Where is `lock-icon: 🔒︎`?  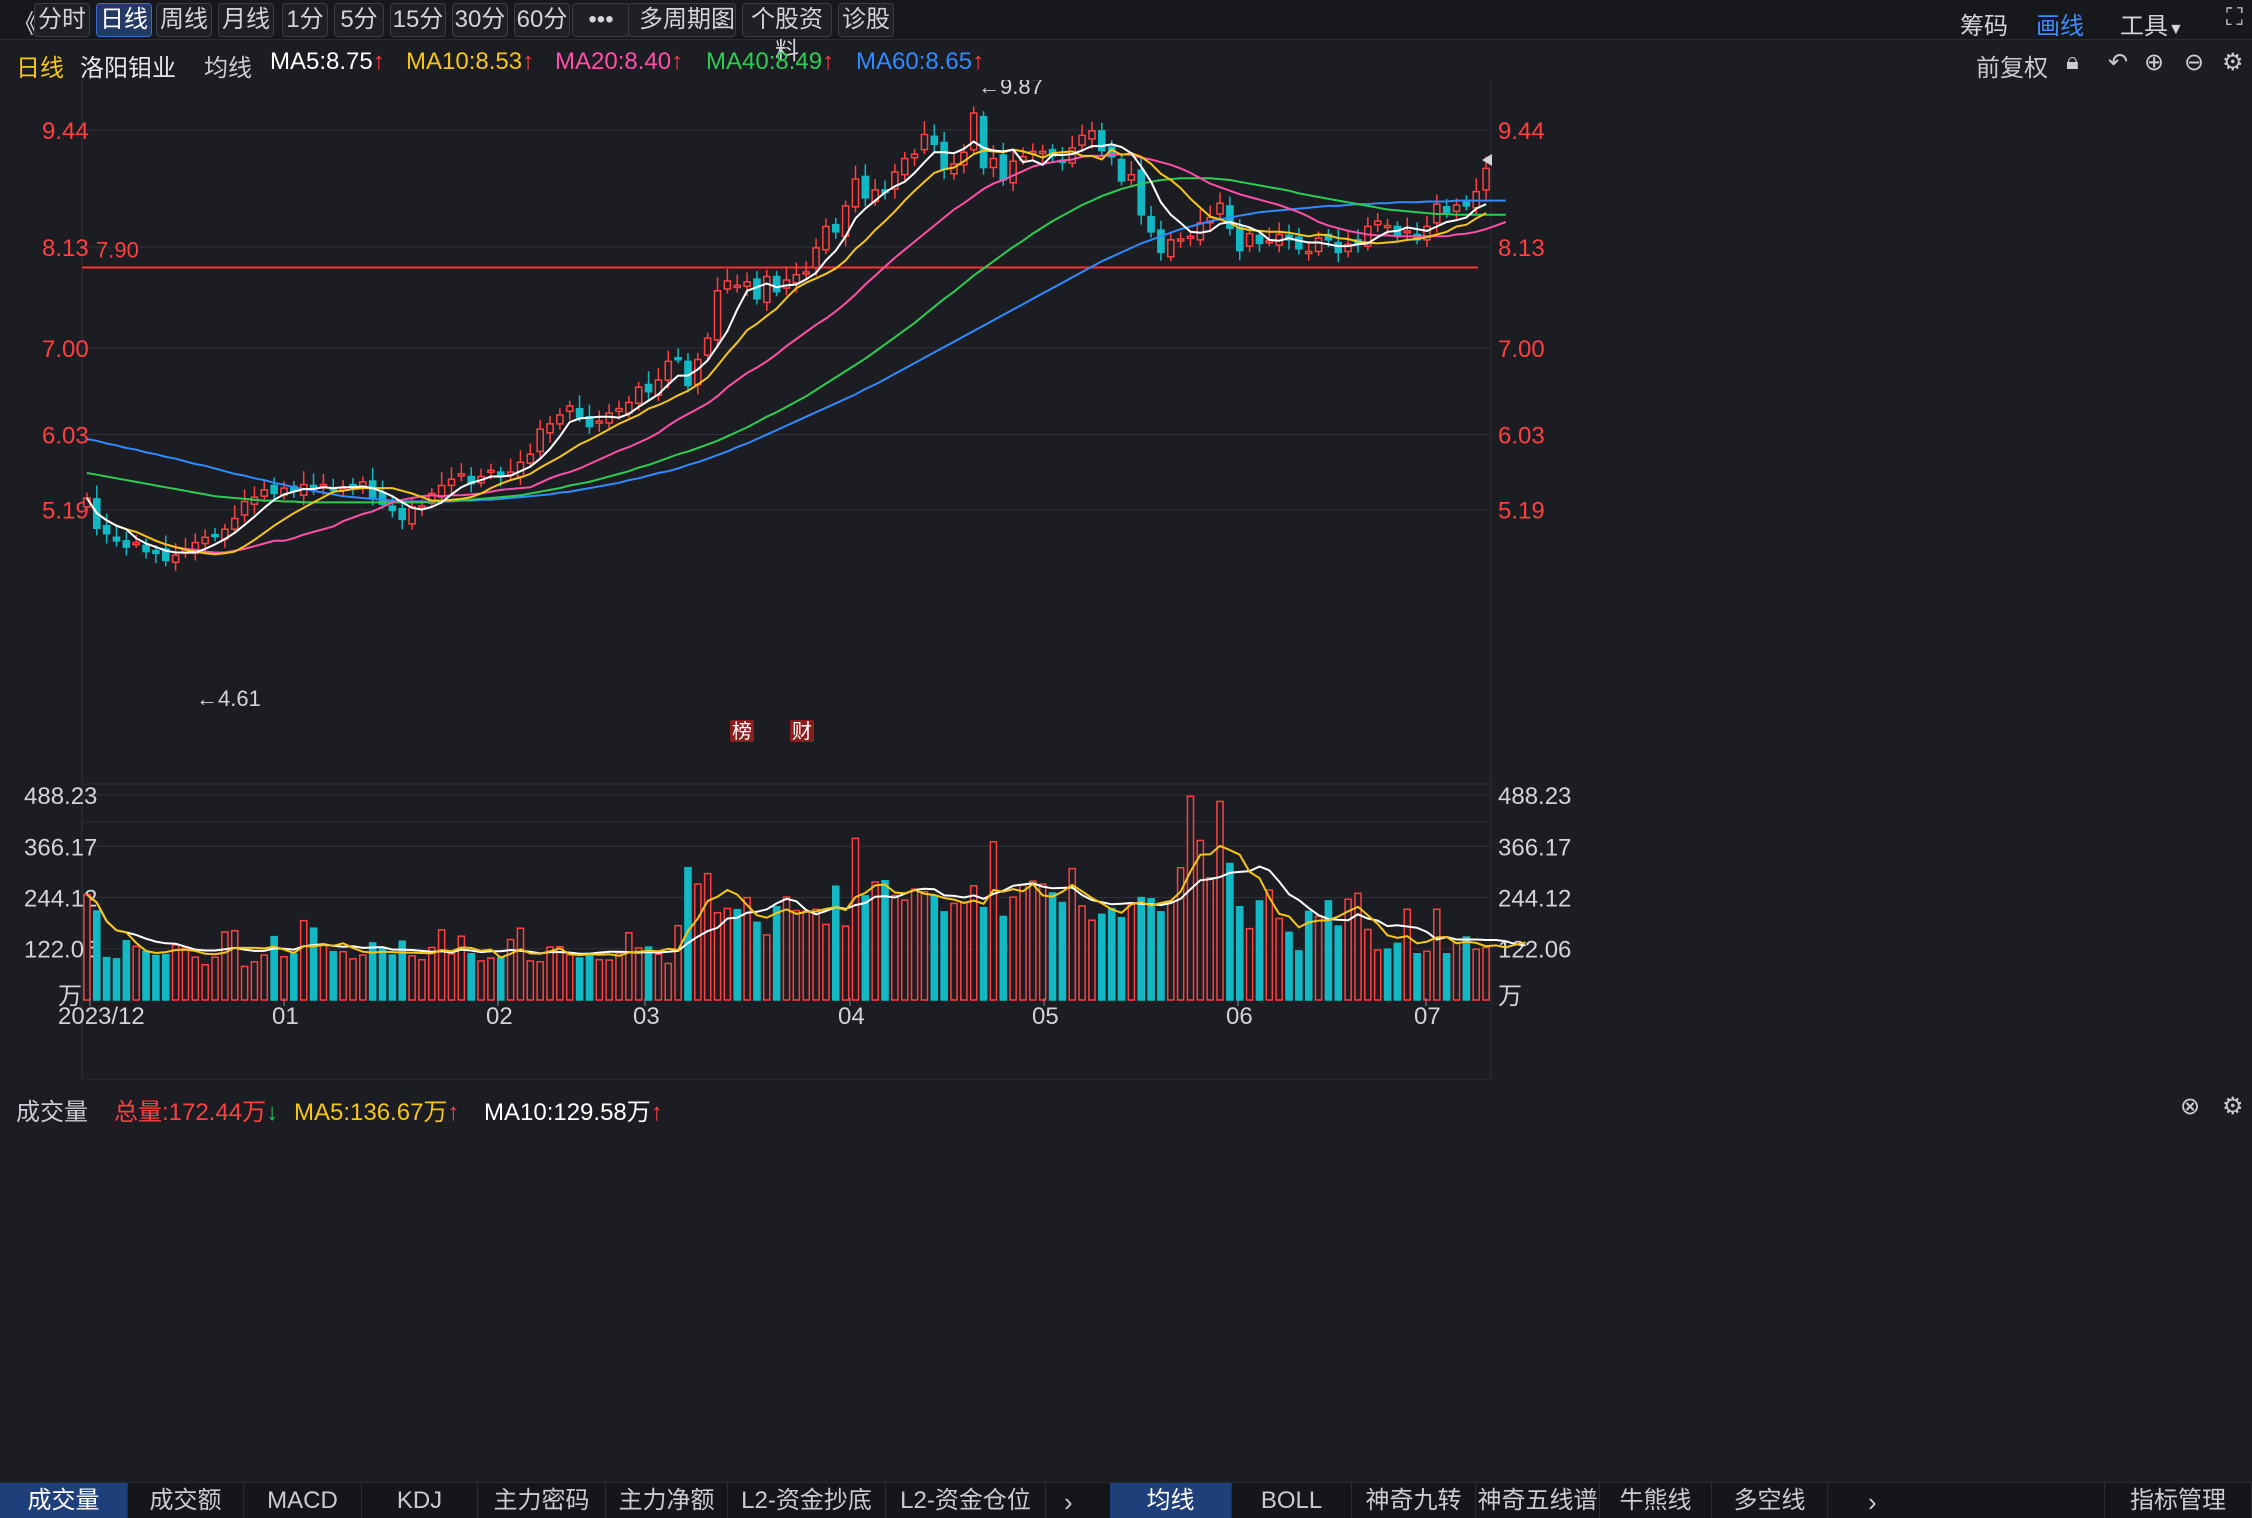
lock-icon: 🔒︎ is located at coordinates (2072, 62).